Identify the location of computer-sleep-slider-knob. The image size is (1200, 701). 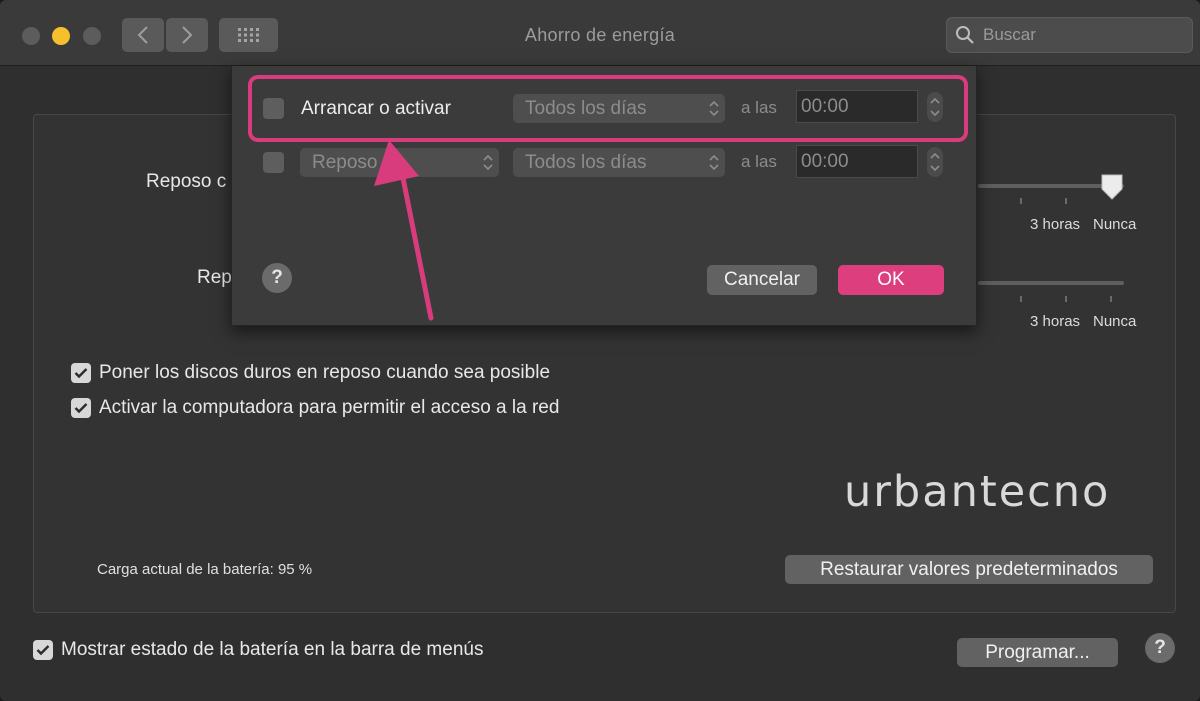
(1112, 187).